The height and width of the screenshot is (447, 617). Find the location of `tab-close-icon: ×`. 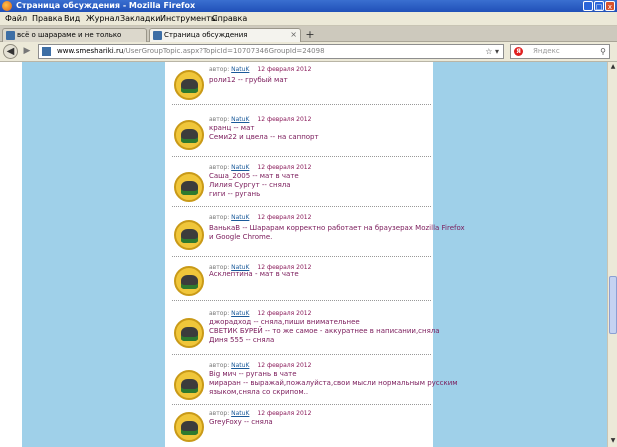

tab-close-icon: × is located at coordinates (293, 35).